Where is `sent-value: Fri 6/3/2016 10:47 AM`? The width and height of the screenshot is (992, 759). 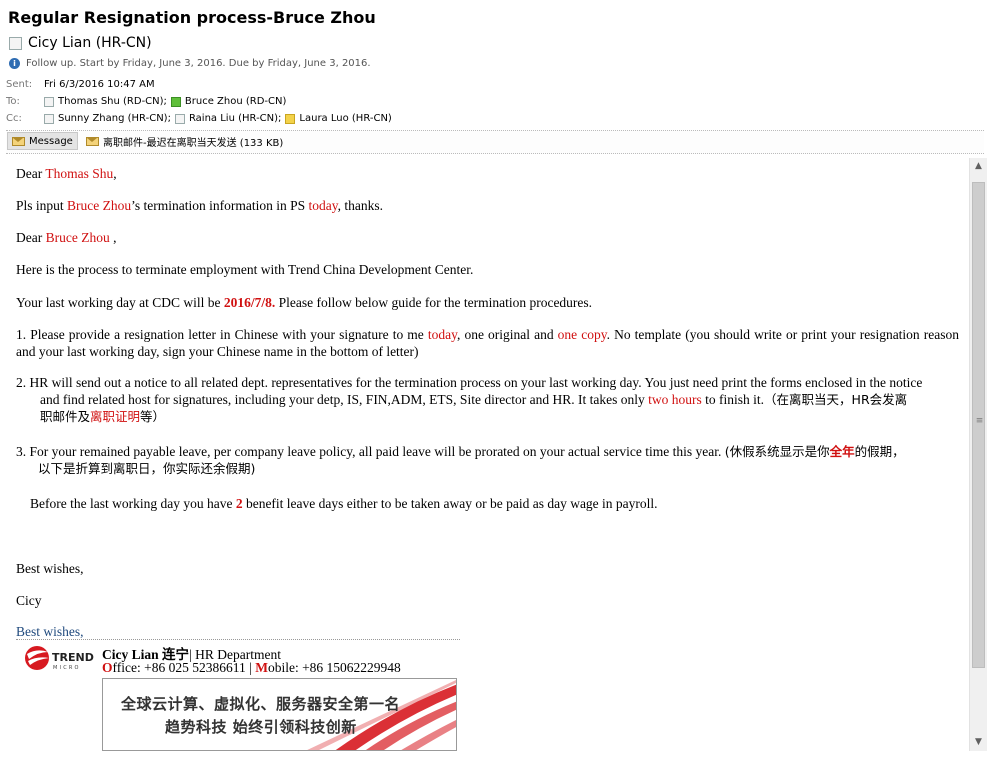
sent-value: Fri 6/3/2016 10:47 AM is located at coordinates (99, 84).